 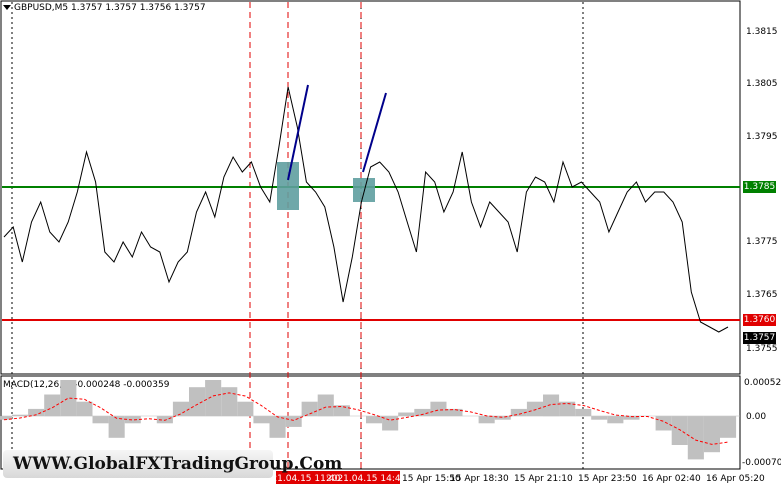 I want to click on time-tick-label: 15 Apr 21:10, so click(x=543, y=479).